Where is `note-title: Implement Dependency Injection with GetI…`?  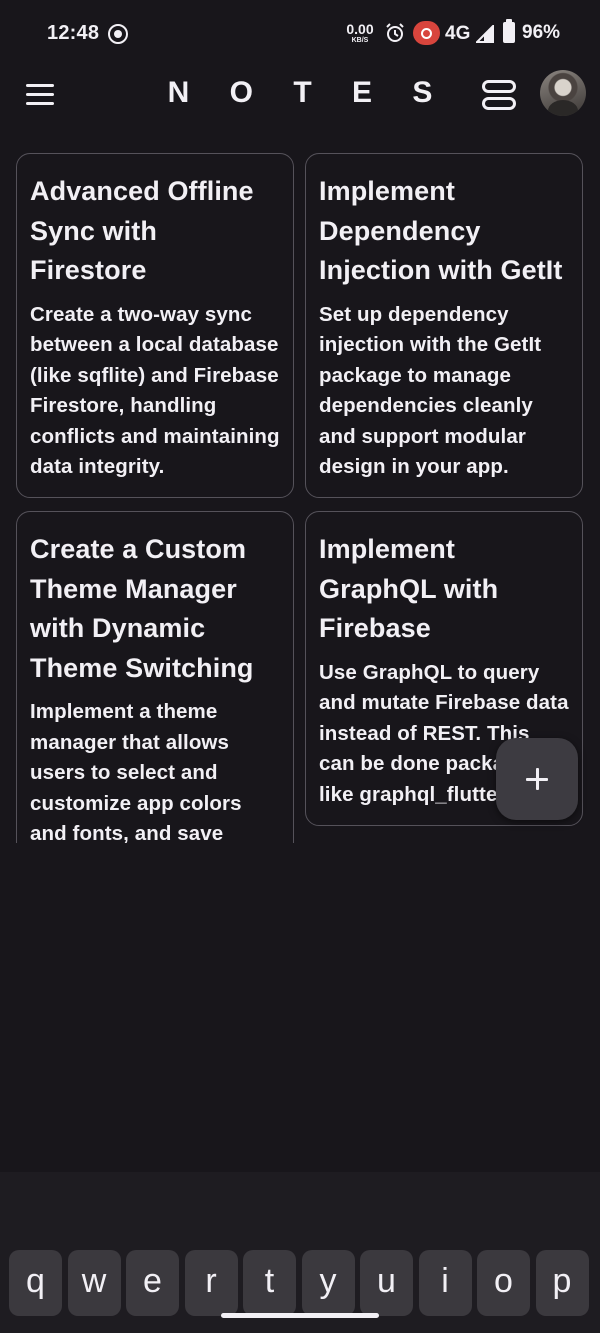
note-title: Implement Dependency Injection with GetI… is located at coordinates (441, 230).